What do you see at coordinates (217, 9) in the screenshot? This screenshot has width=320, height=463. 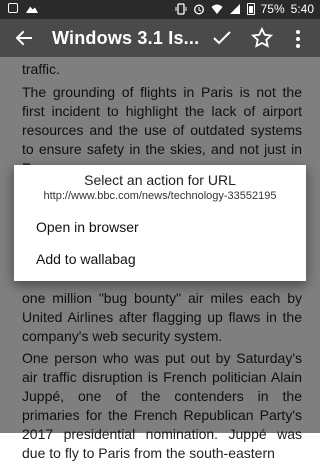 I see `wifi-icon` at bounding box center [217, 9].